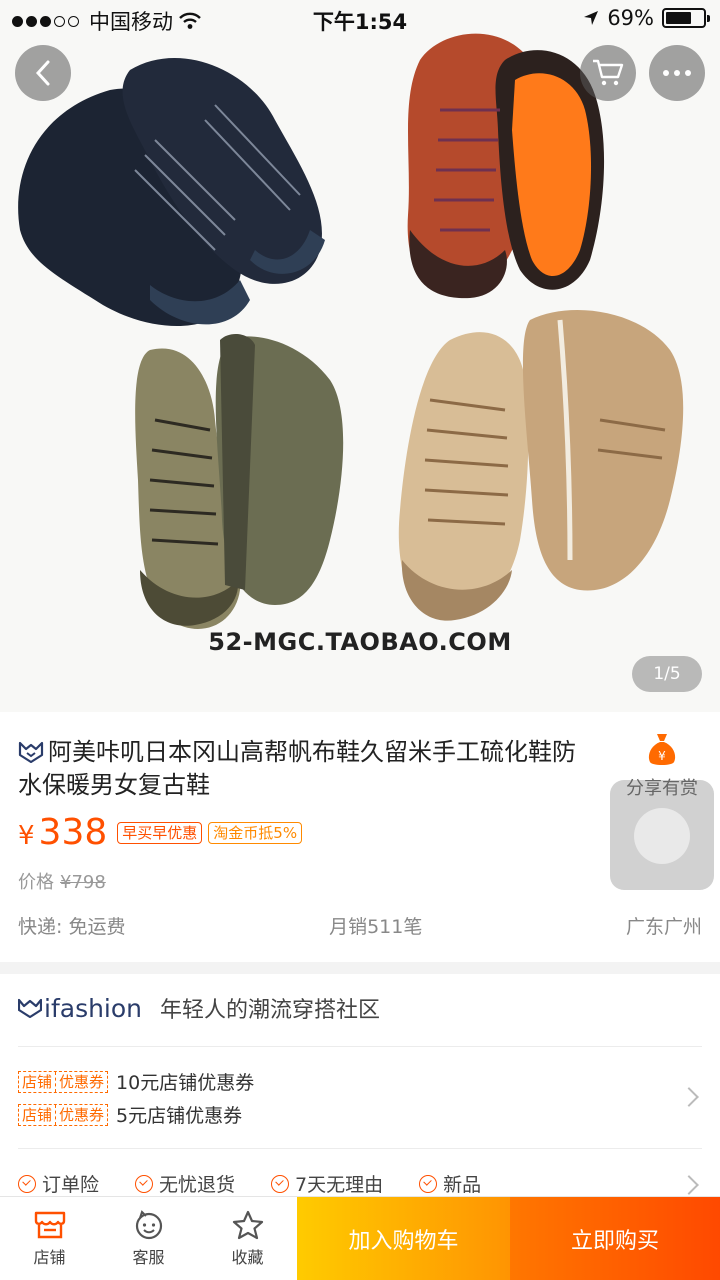 This screenshot has width=720, height=1280. I want to click on share-reward-button: ¥ 分享有赏, so click(662, 811).